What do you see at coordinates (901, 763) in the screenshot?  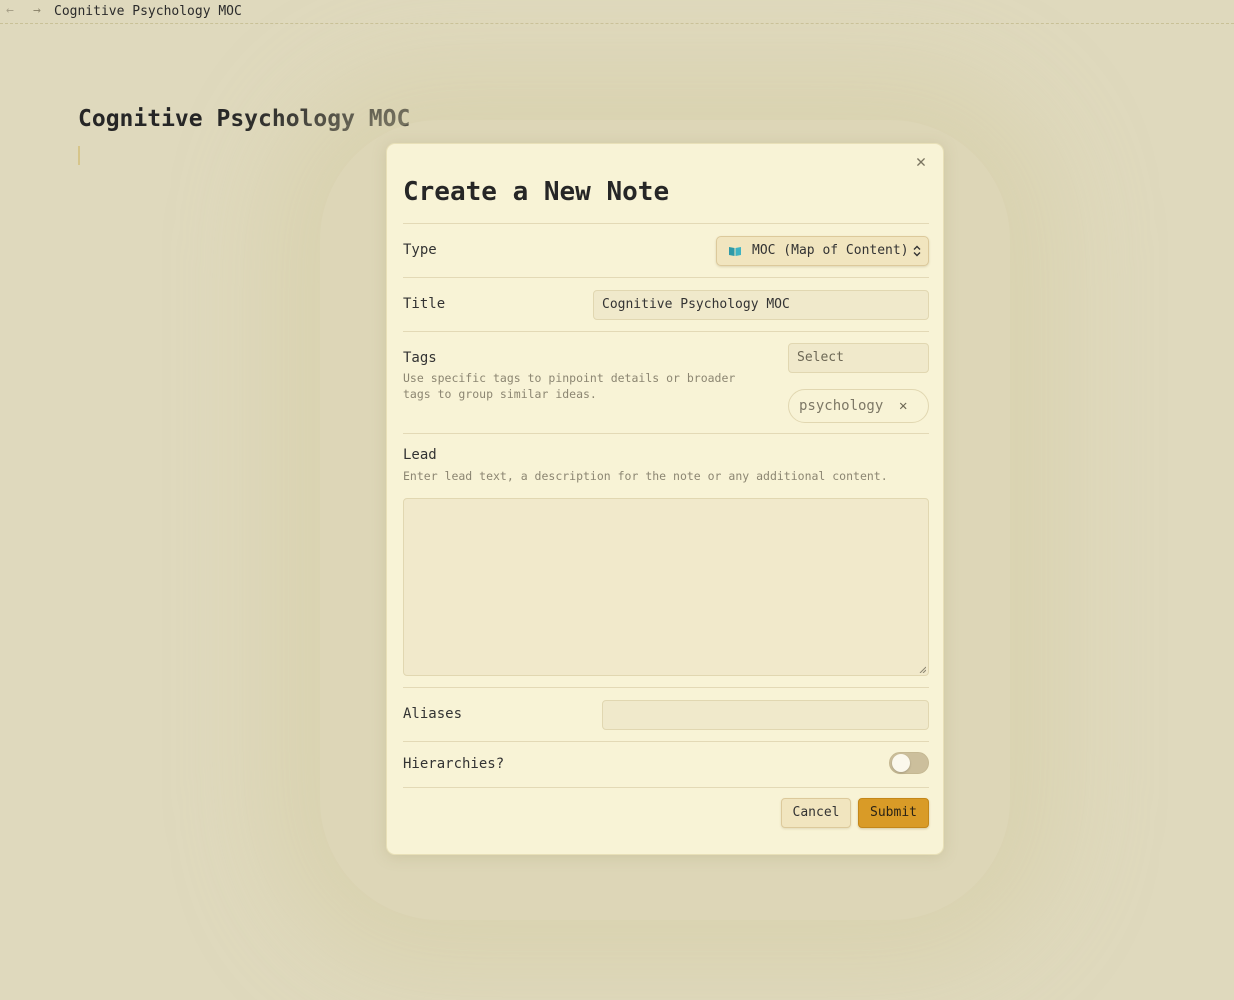 I see `toggle-knob` at bounding box center [901, 763].